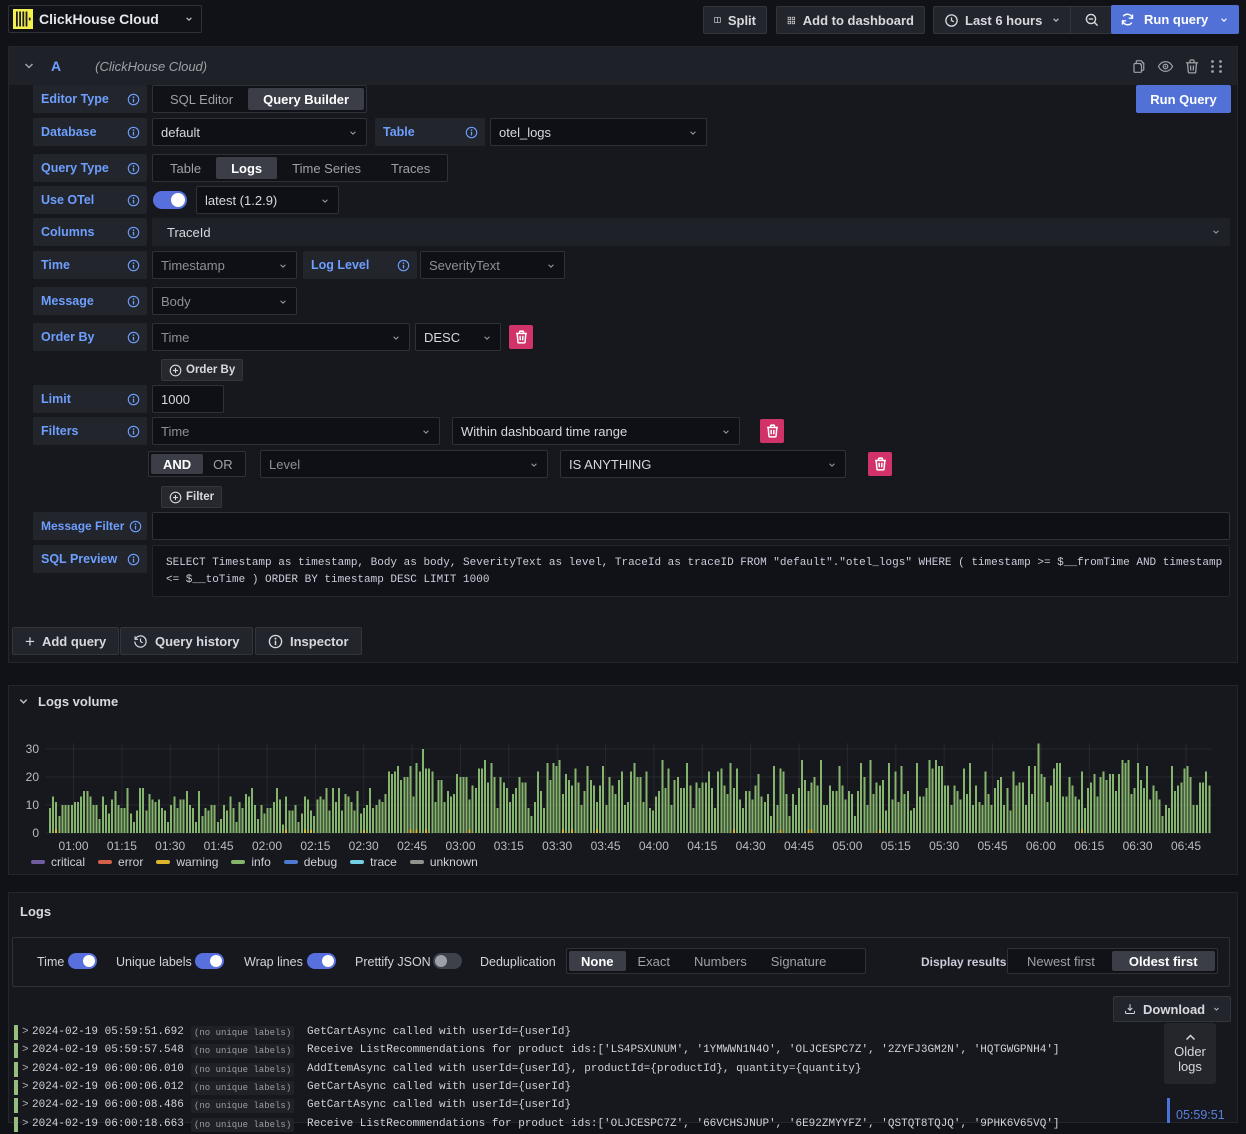 The width and height of the screenshot is (1246, 1134). What do you see at coordinates (35, 833) in the screenshot?
I see `svg-text: 0` at bounding box center [35, 833].